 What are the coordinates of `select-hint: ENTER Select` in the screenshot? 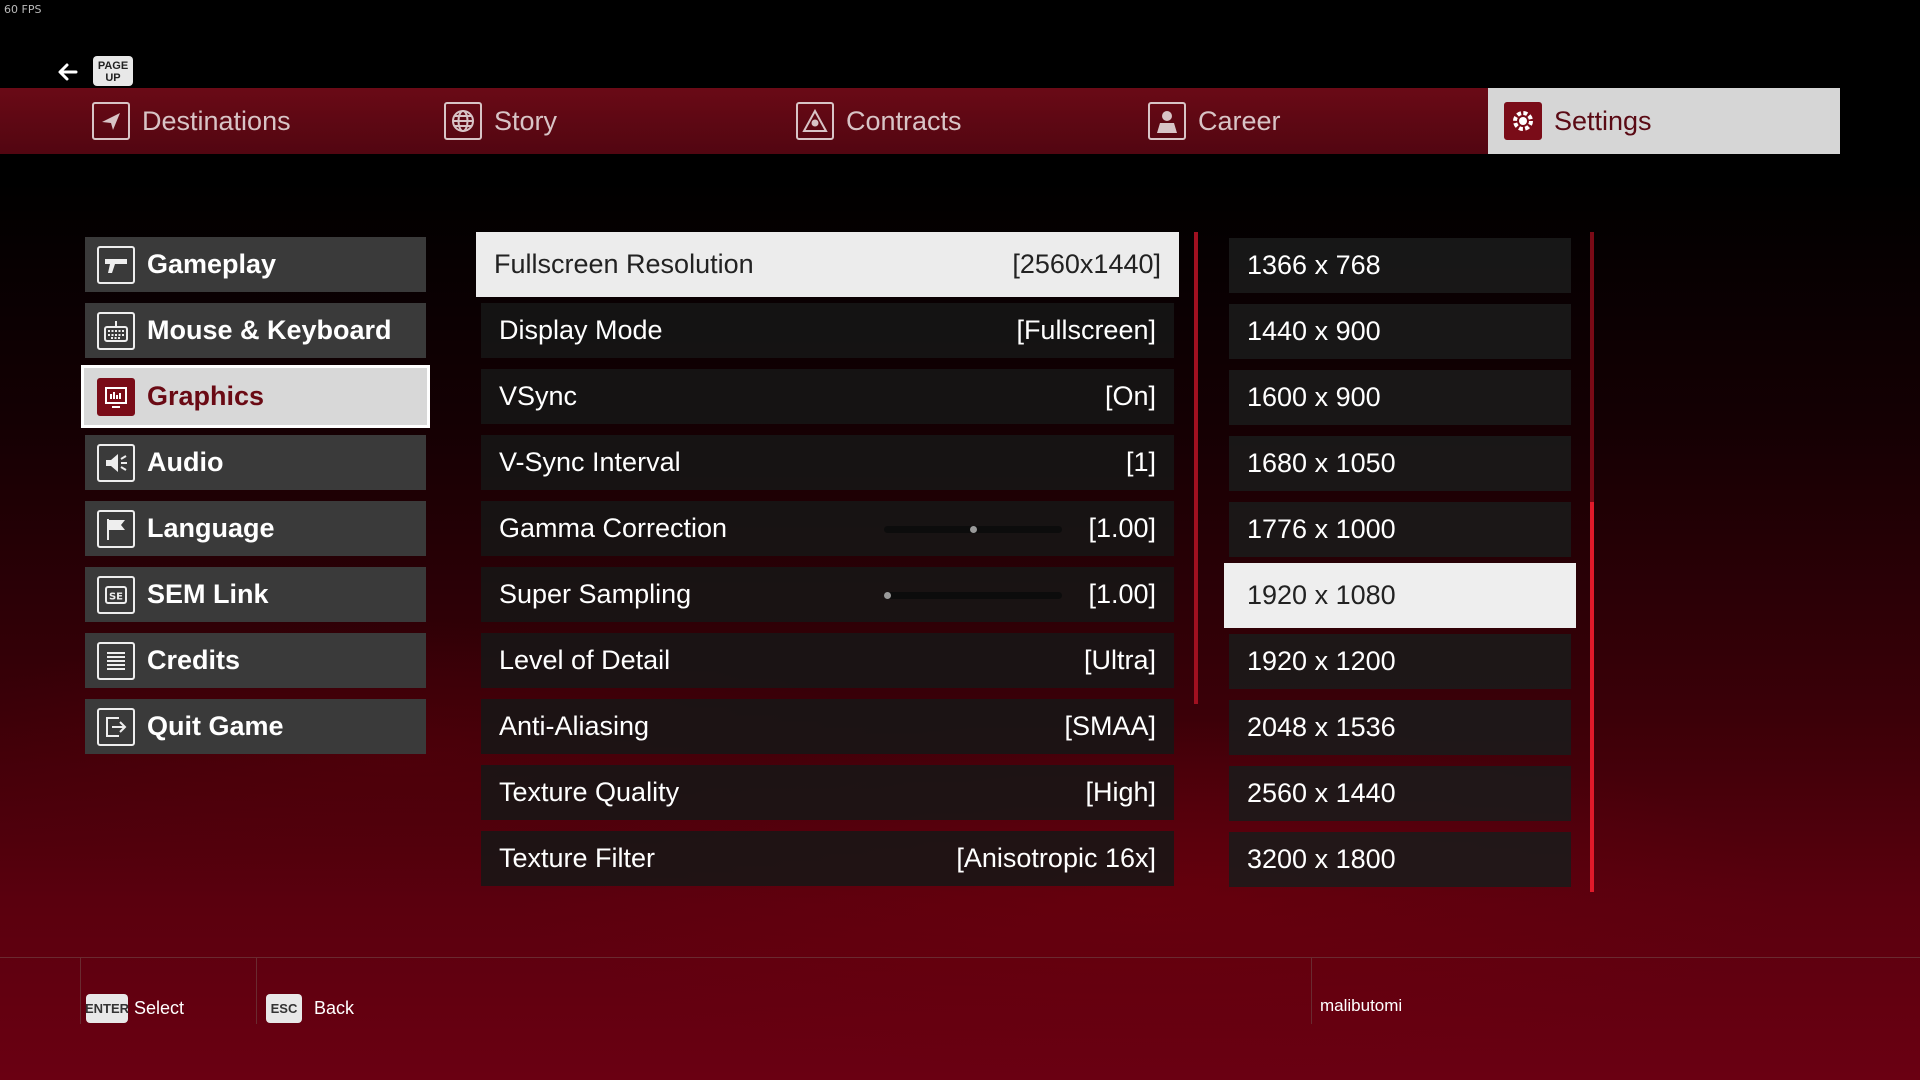 It's located at (135, 1008).